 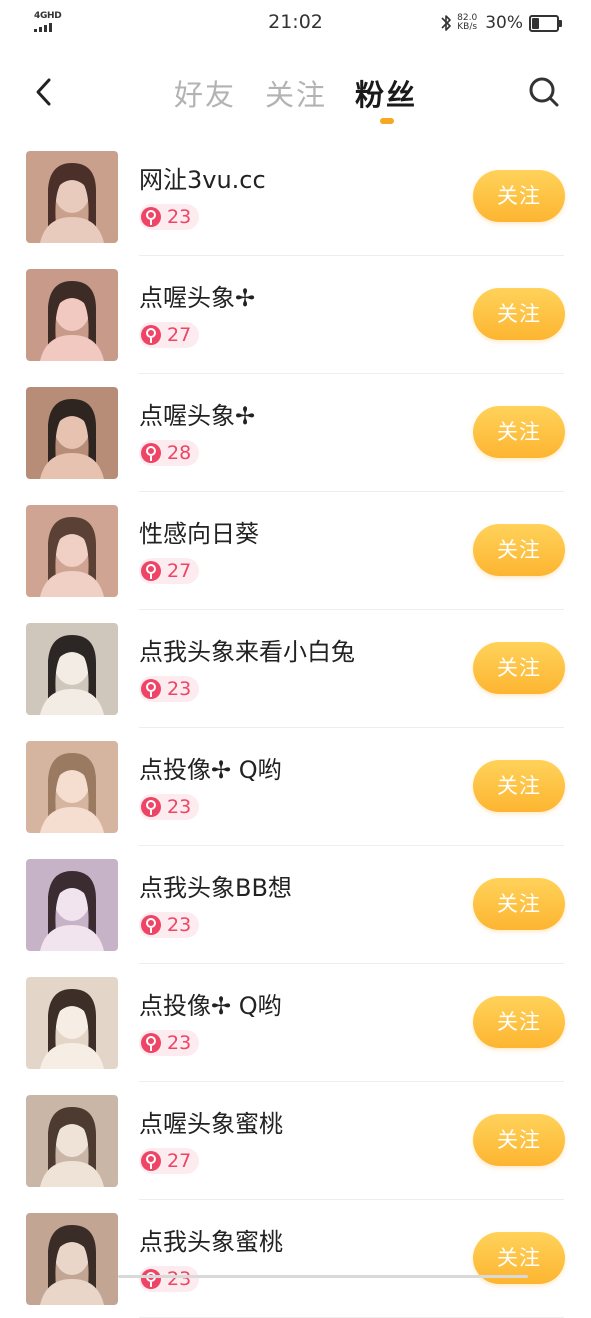 I want to click on home-indicator, so click(x=323, y=1276).